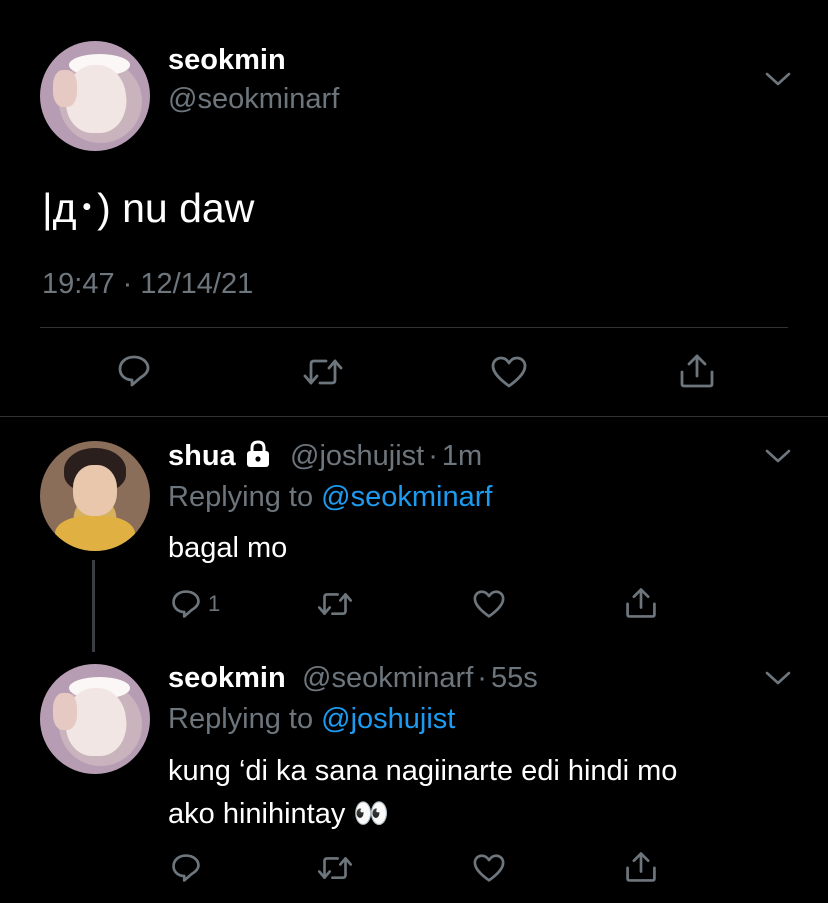 This screenshot has height=903, width=828. What do you see at coordinates (93, 606) in the screenshot?
I see `thread-connector` at bounding box center [93, 606].